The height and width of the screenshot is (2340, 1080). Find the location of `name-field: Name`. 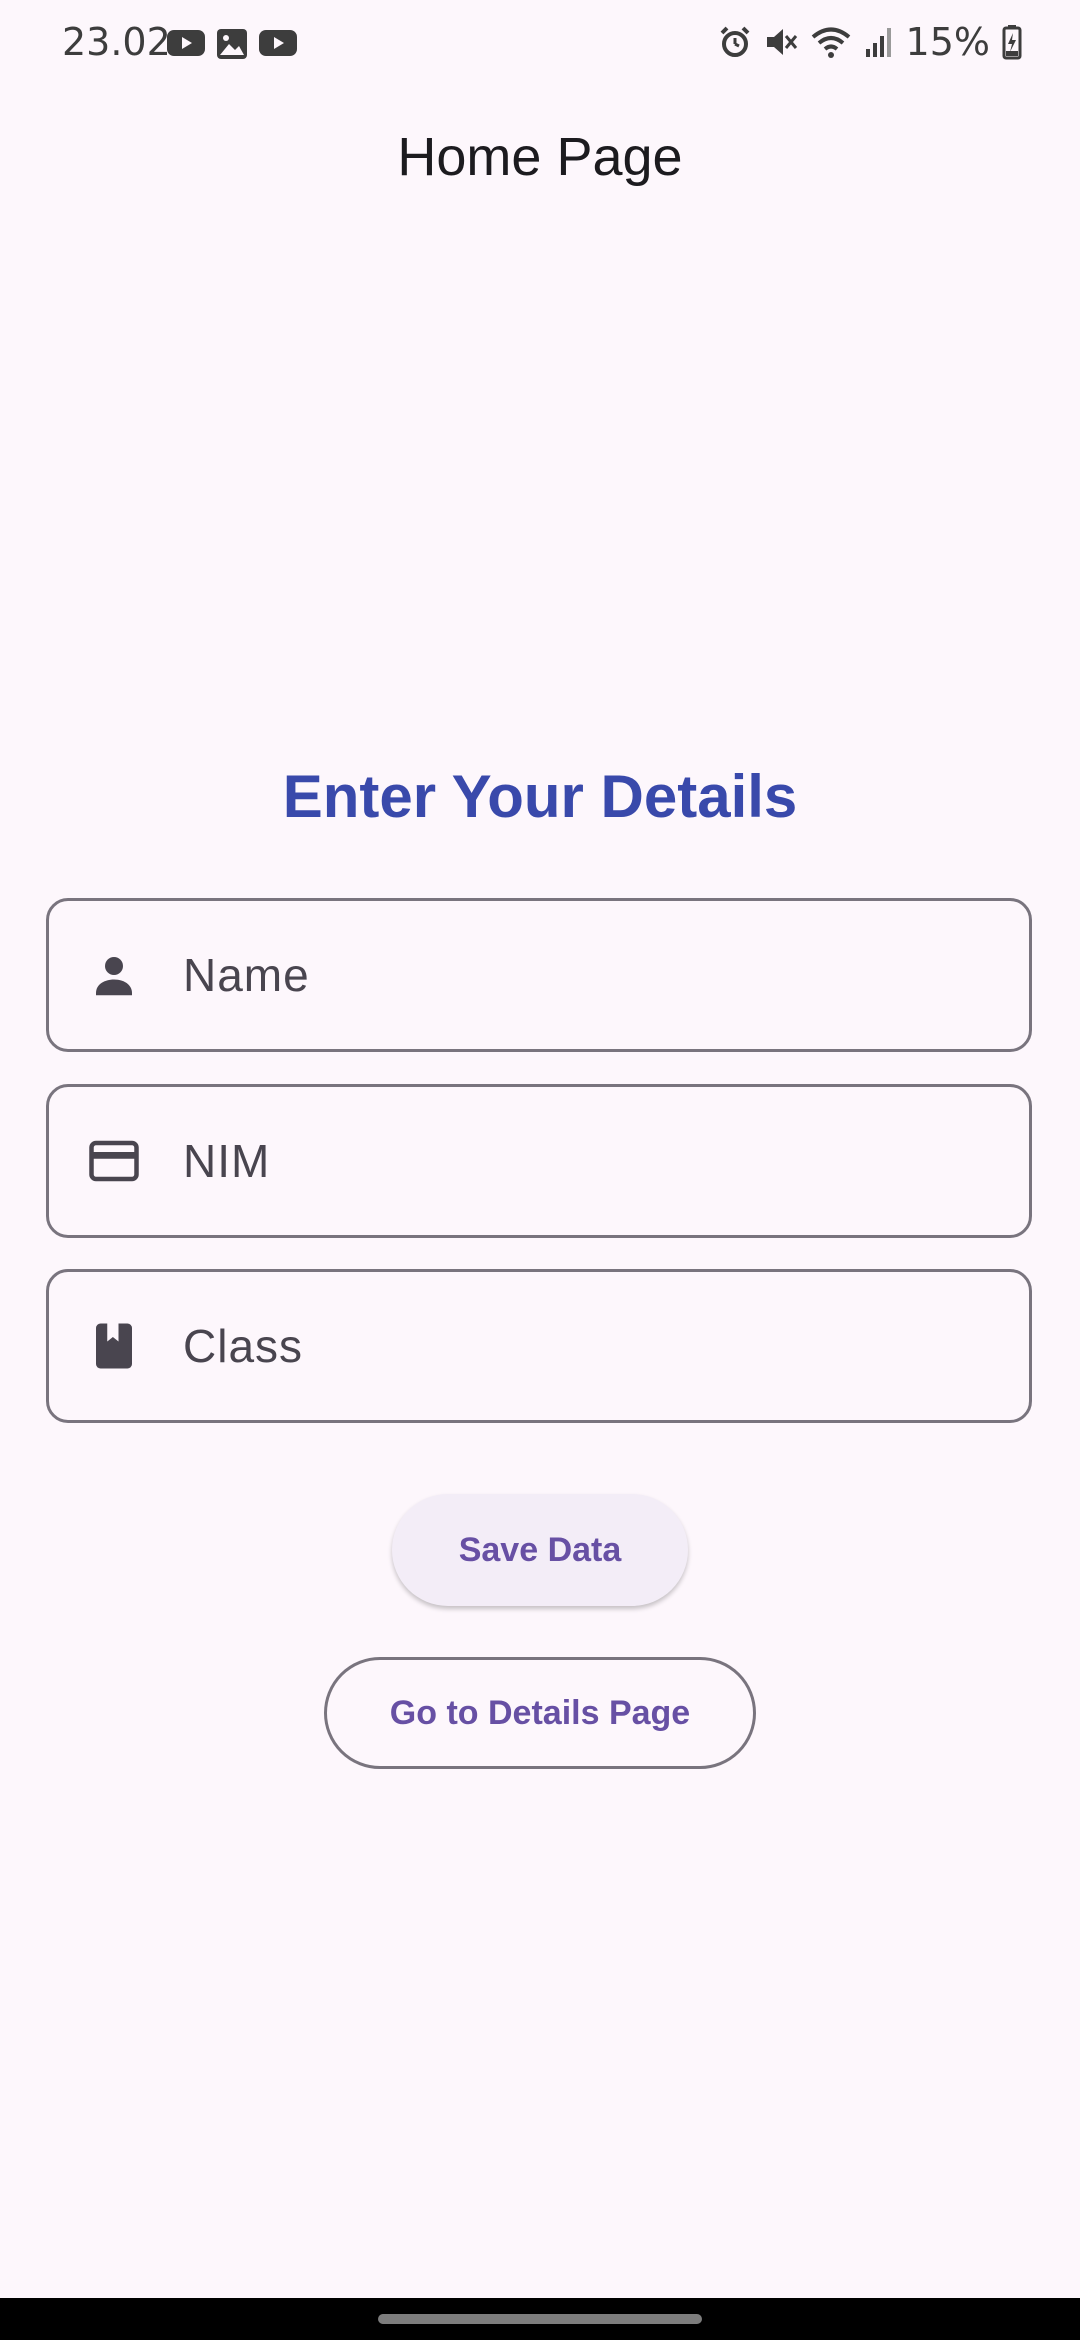

name-field: Name is located at coordinates (539, 975).